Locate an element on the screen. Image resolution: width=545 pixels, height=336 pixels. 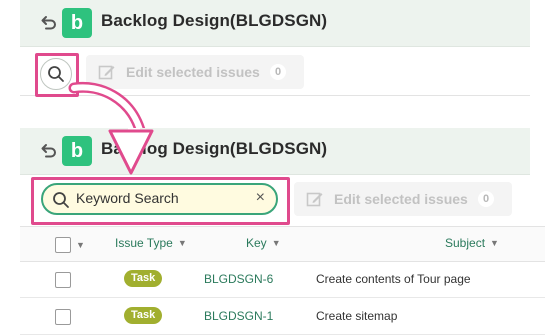
issue-subject: Create sitemap is located at coordinates (356, 316).